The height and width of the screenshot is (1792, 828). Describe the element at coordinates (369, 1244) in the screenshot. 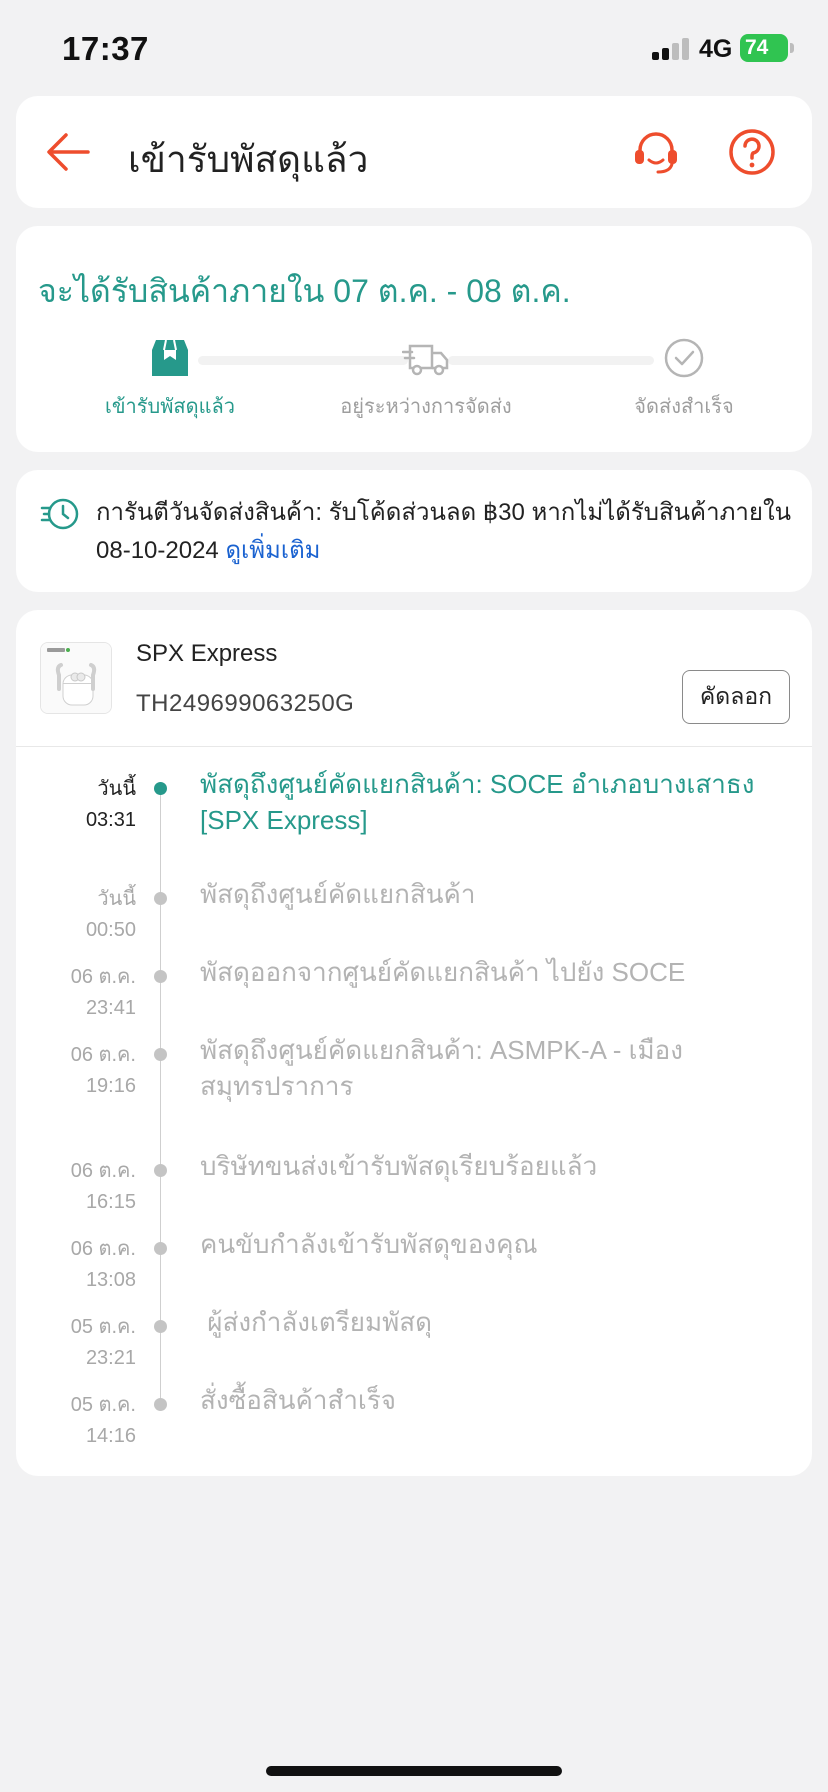

I see `event-text: คนขับกำลังเข้ารับพัสดุของคุณ` at that location.